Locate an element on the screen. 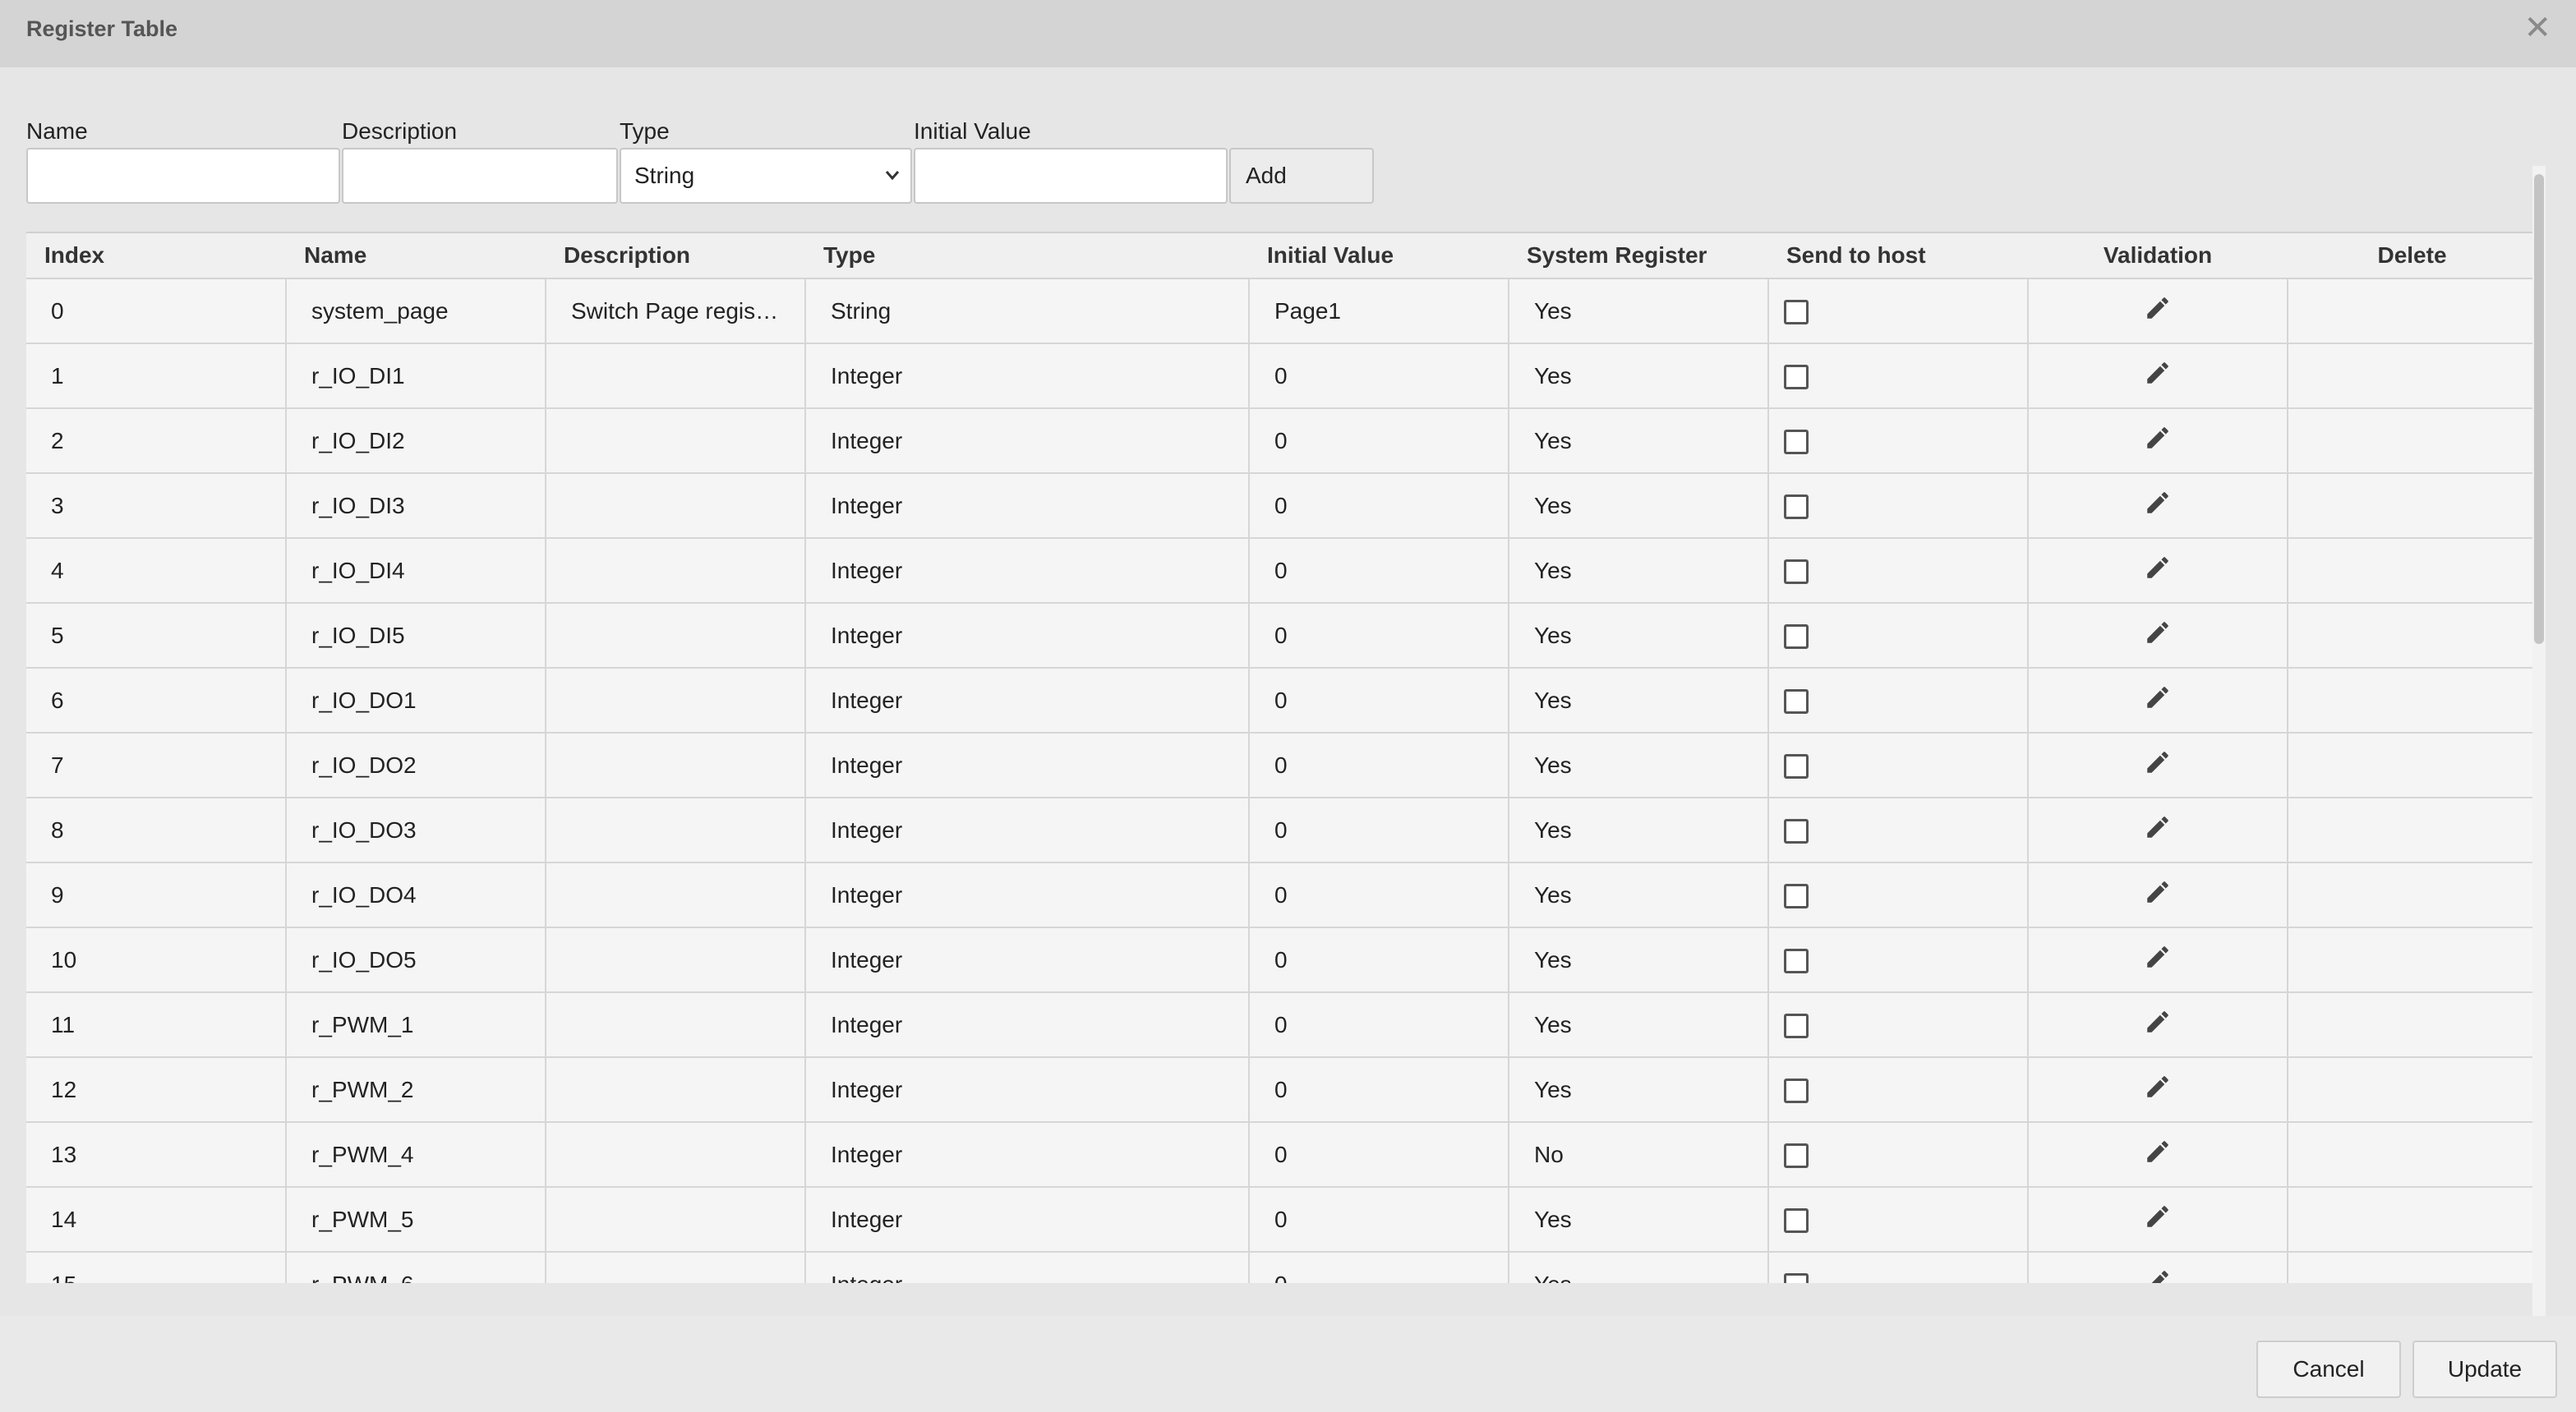  cell-name: r_PWM_4 is located at coordinates (416, 1155).